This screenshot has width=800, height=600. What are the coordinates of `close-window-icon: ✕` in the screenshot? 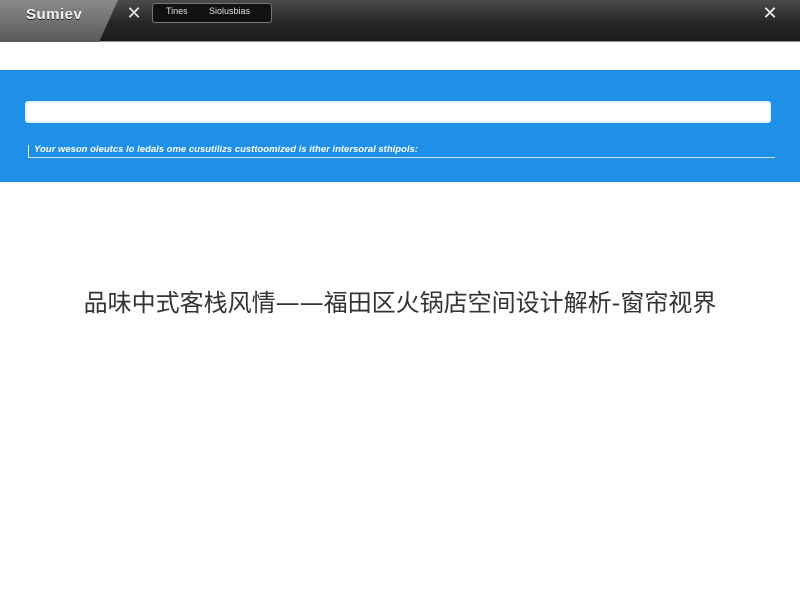 It's located at (770, 14).